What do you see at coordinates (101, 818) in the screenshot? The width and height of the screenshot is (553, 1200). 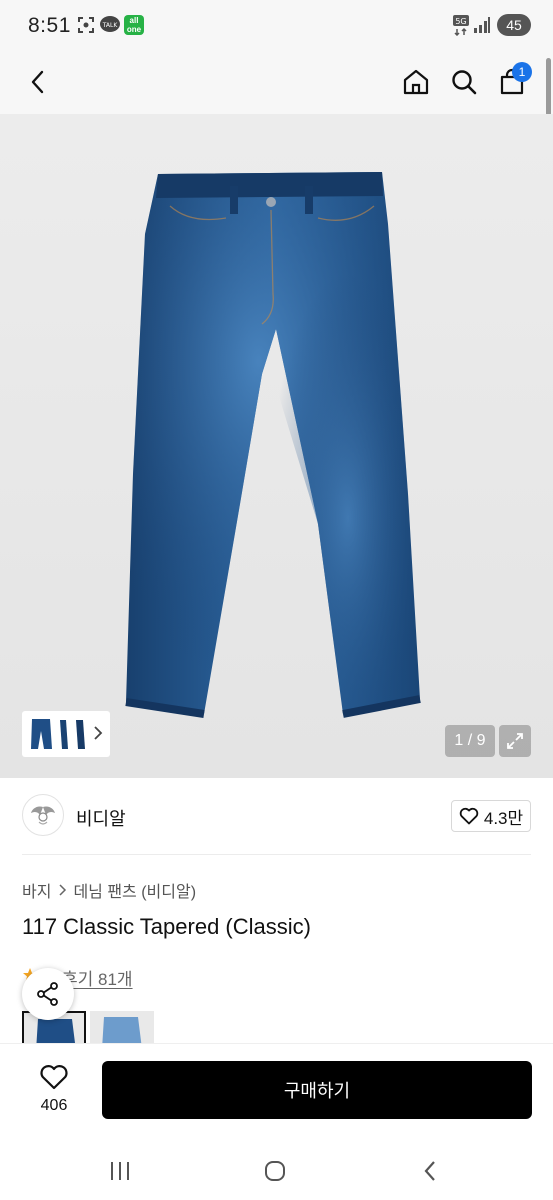 I see `brand-name: 비디알` at bounding box center [101, 818].